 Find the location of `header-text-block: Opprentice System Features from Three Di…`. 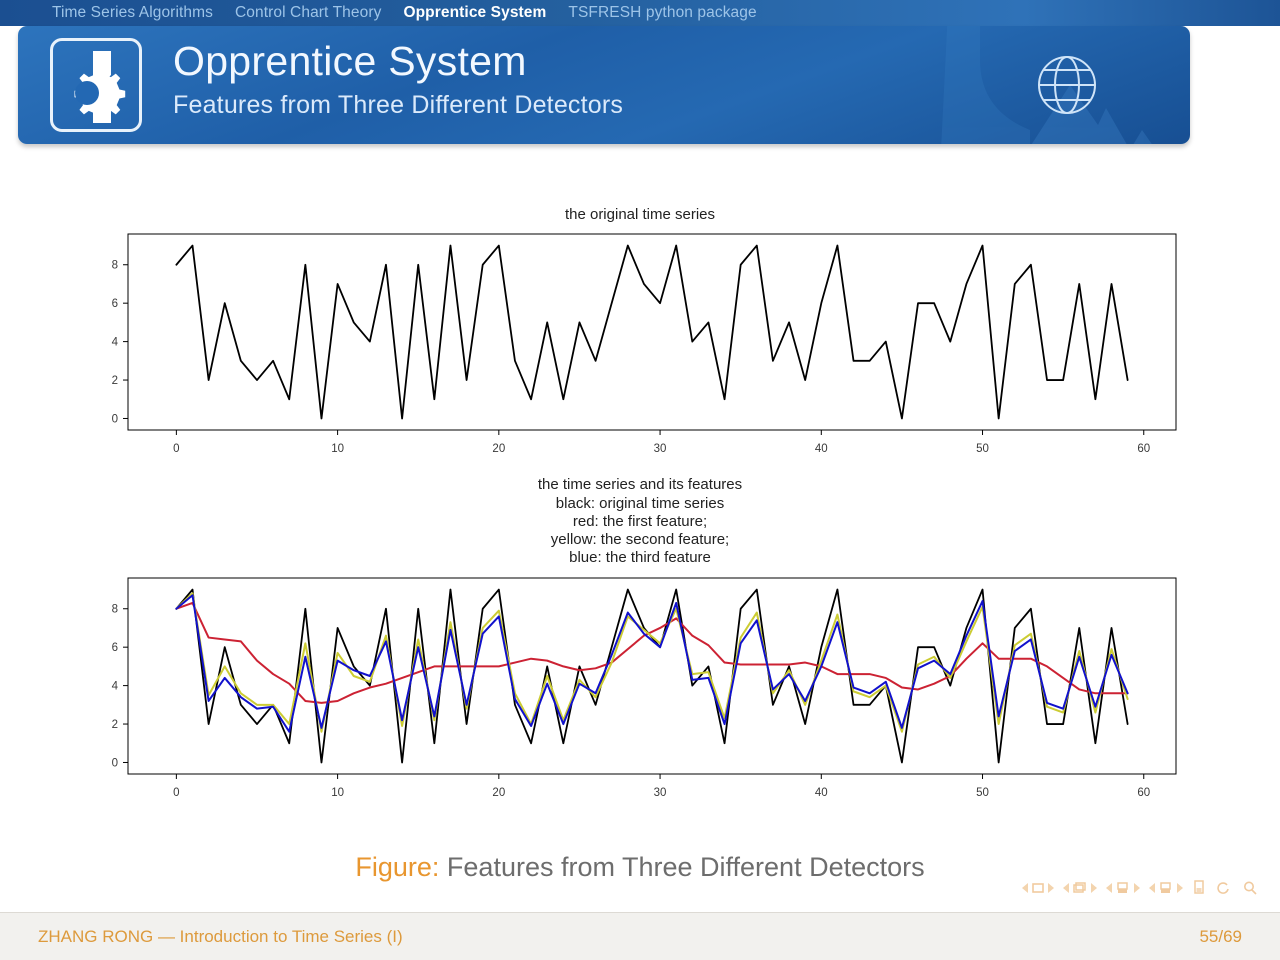

header-text-block: Opprentice System Features from Three Di… is located at coordinates (398, 79).